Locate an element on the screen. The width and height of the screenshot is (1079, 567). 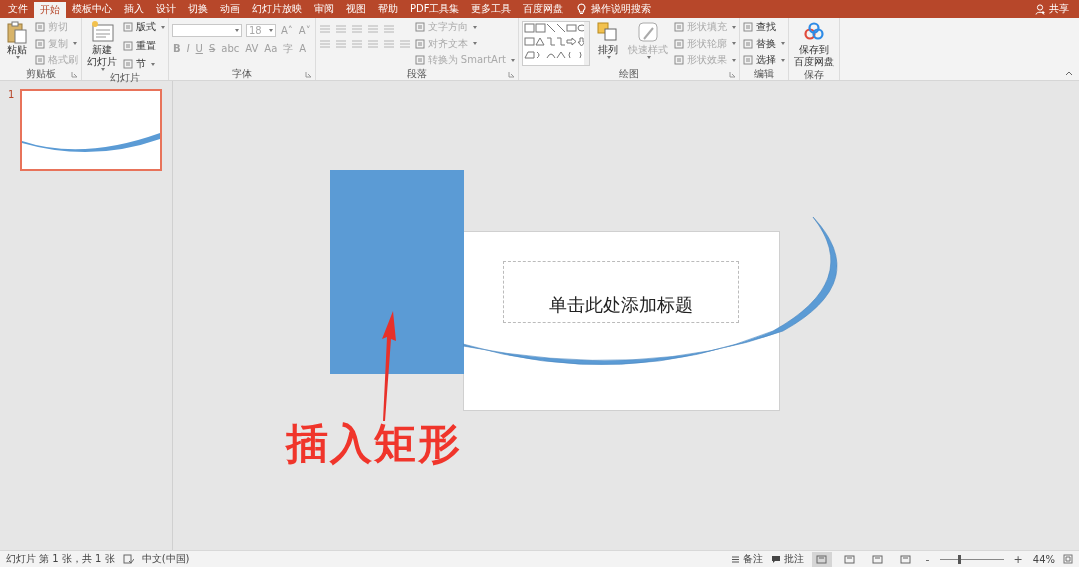
ribbon-tab: 模板中心 is located at coordinates (92, 9).